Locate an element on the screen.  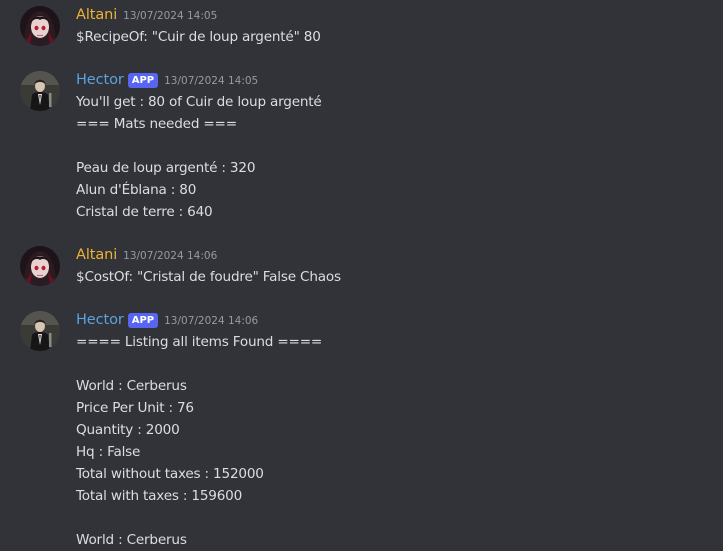
message-line: Total with taxes : 159600 is located at coordinates (159, 496).